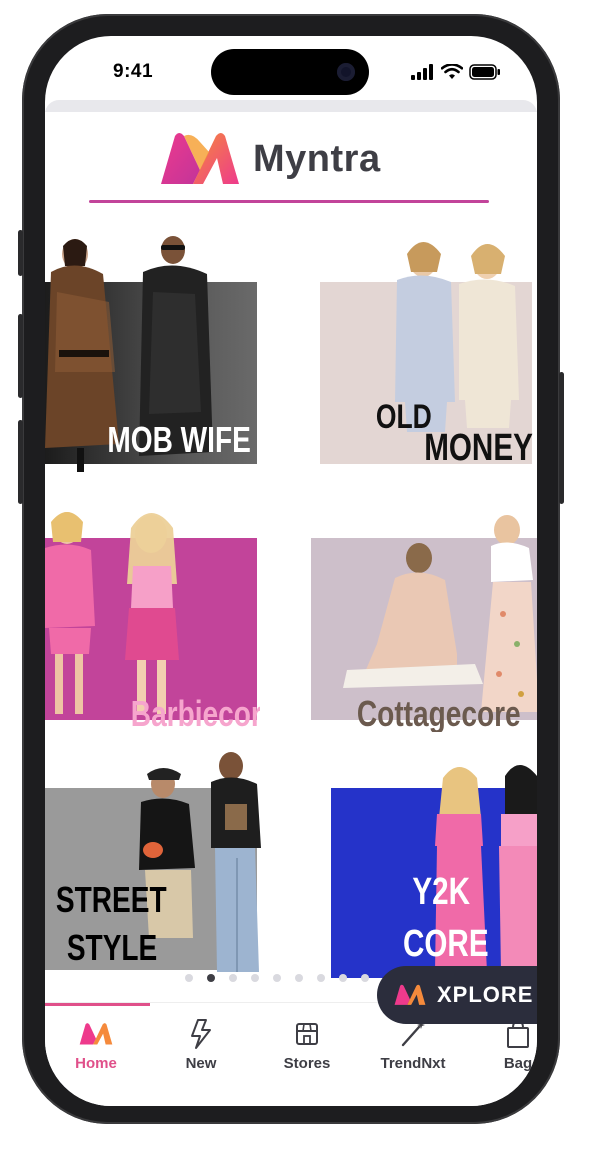 The width and height of the screenshot is (604, 1172). I want to click on model-figures: Barbiecore, so click(152, 622).